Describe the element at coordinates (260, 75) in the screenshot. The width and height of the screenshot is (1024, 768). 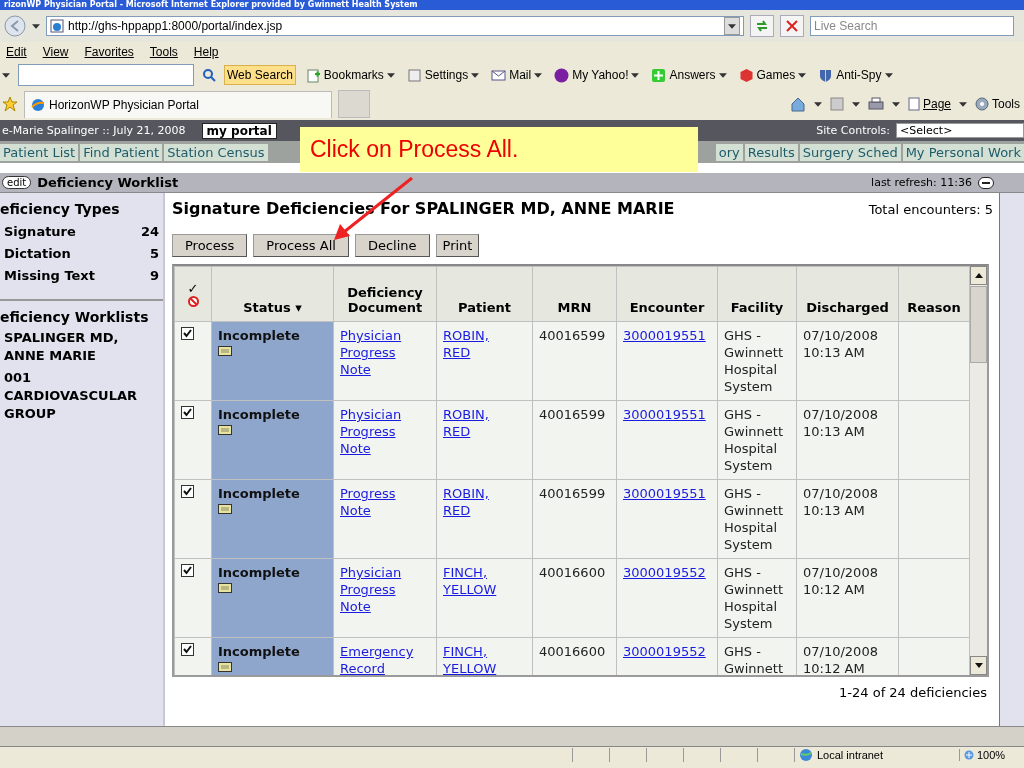
I see `web-search-button: Web Search` at that location.